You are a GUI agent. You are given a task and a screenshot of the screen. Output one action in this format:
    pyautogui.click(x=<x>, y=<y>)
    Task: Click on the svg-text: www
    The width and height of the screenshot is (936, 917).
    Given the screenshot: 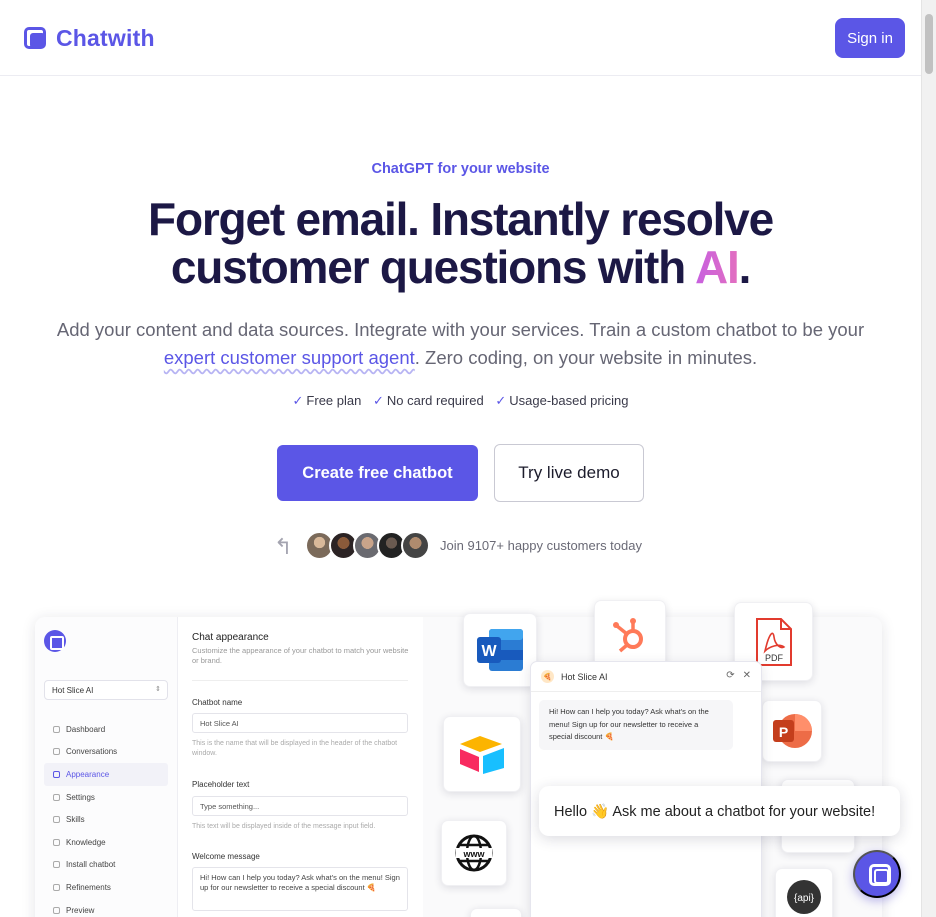 What is the action you would take?
    pyautogui.click(x=473, y=854)
    